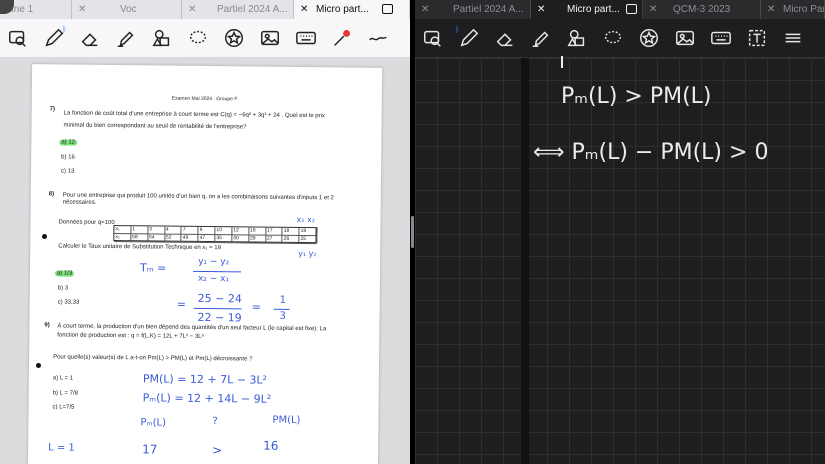 The image size is (825, 464). What do you see at coordinates (342, 38) in the screenshot?
I see `laser-pointer-icon` at bounding box center [342, 38].